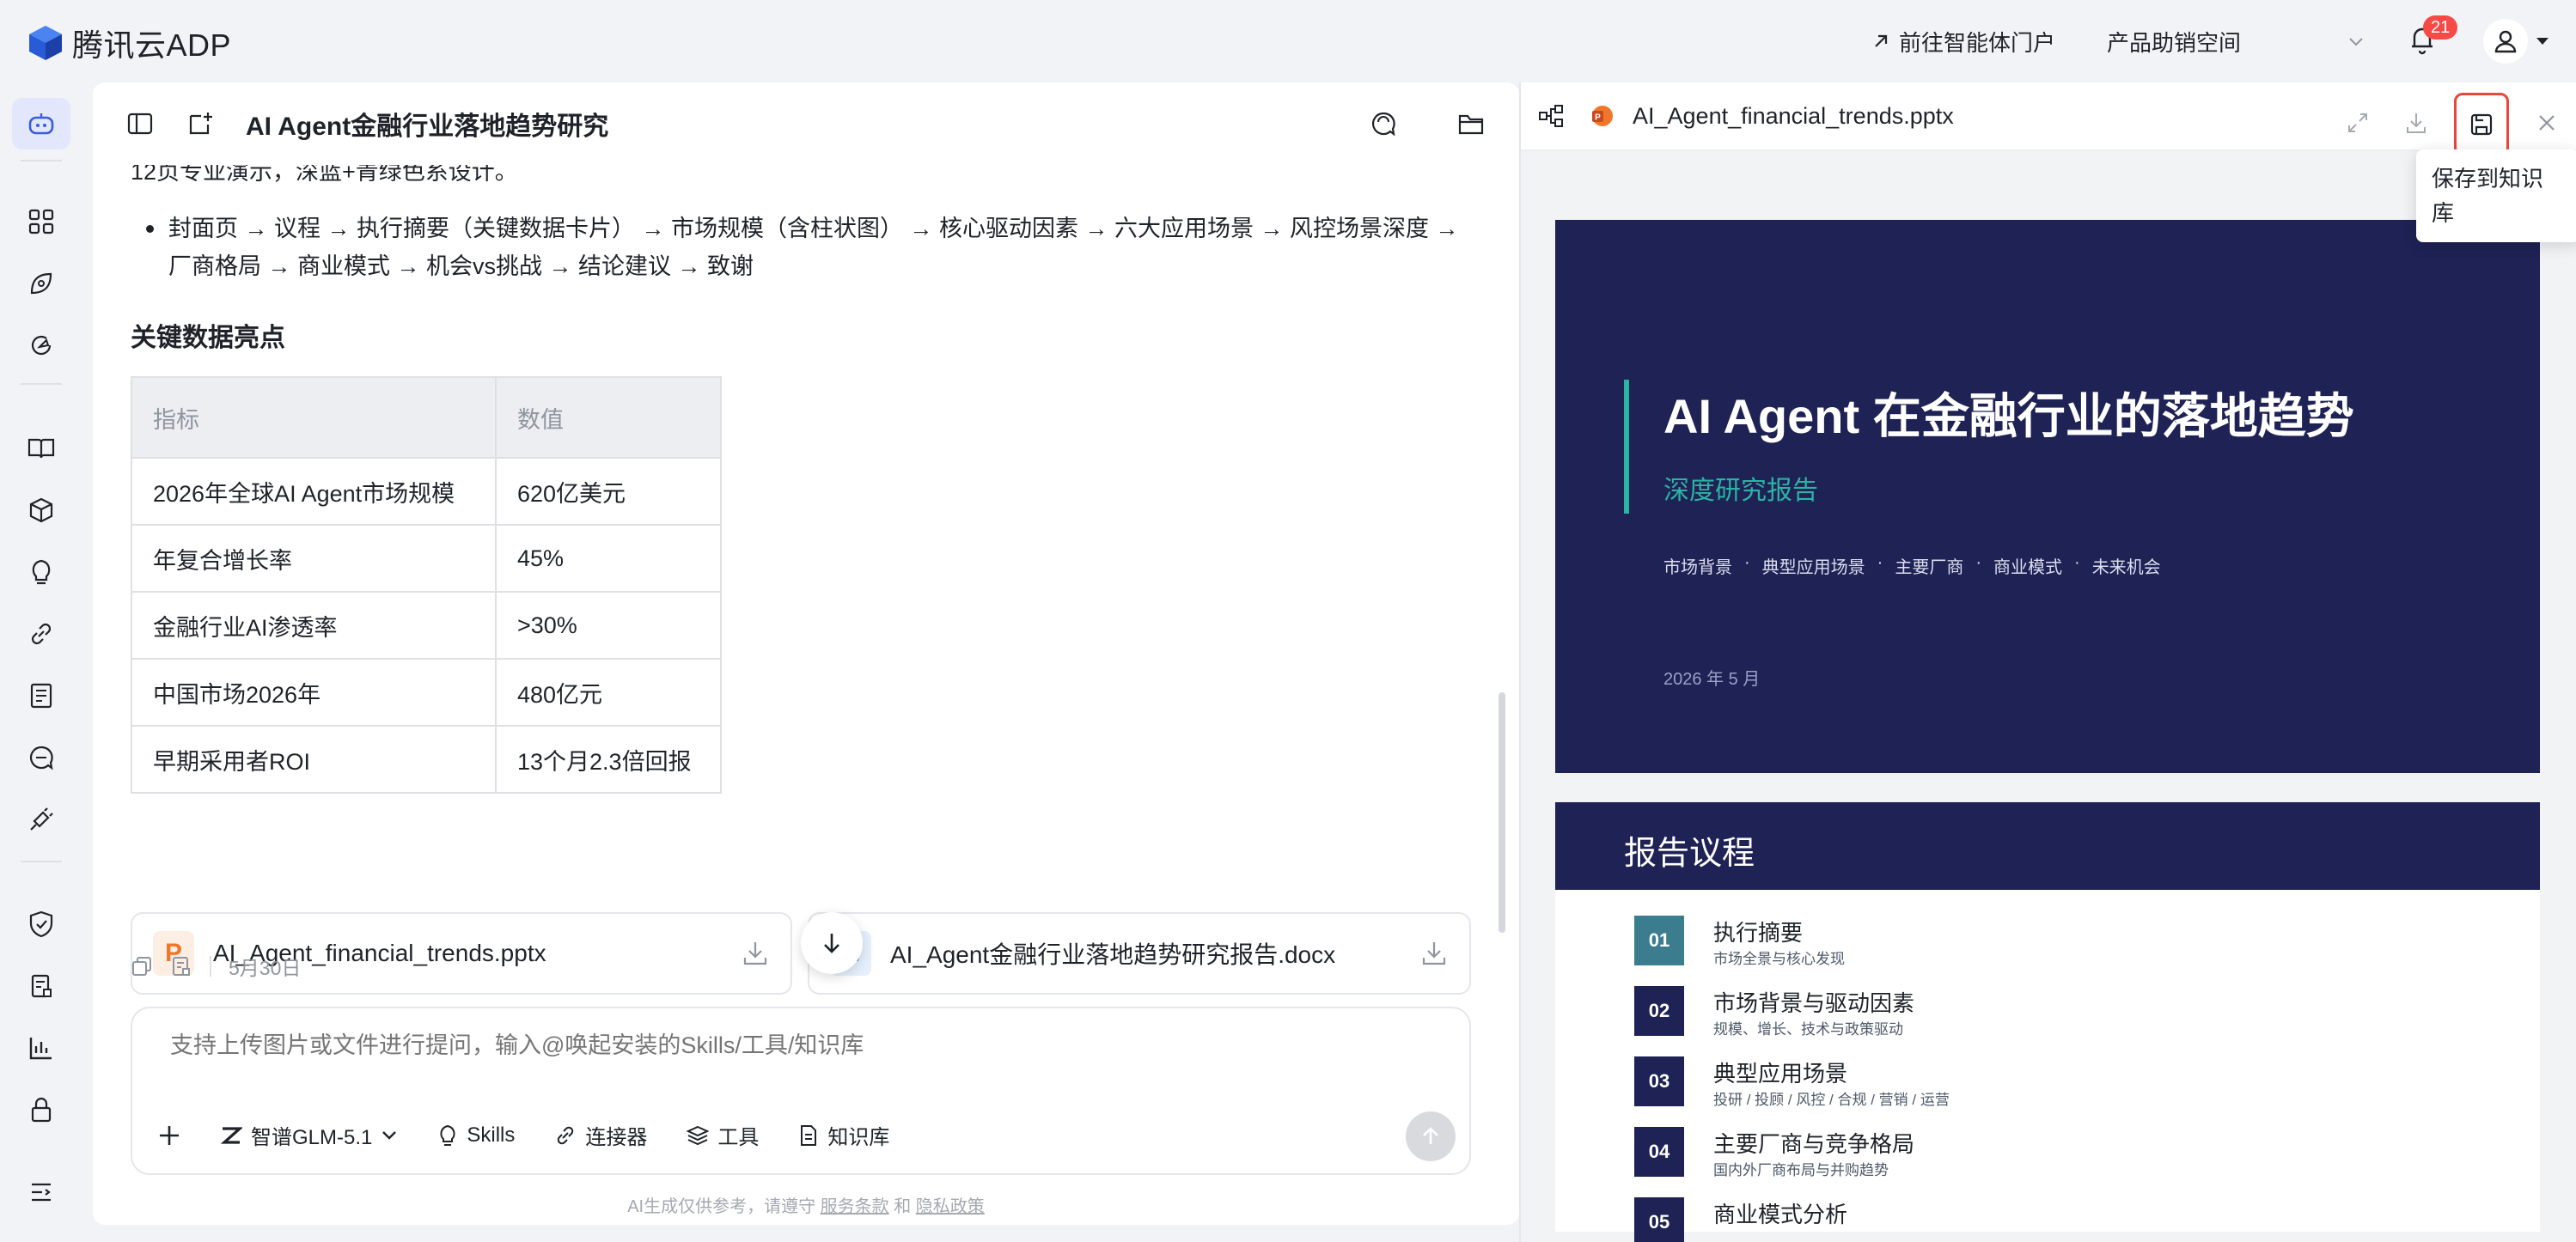 This screenshot has width=2576, height=1242. Describe the element at coordinates (150, 229) in the screenshot. I see `bullet-dot` at that location.